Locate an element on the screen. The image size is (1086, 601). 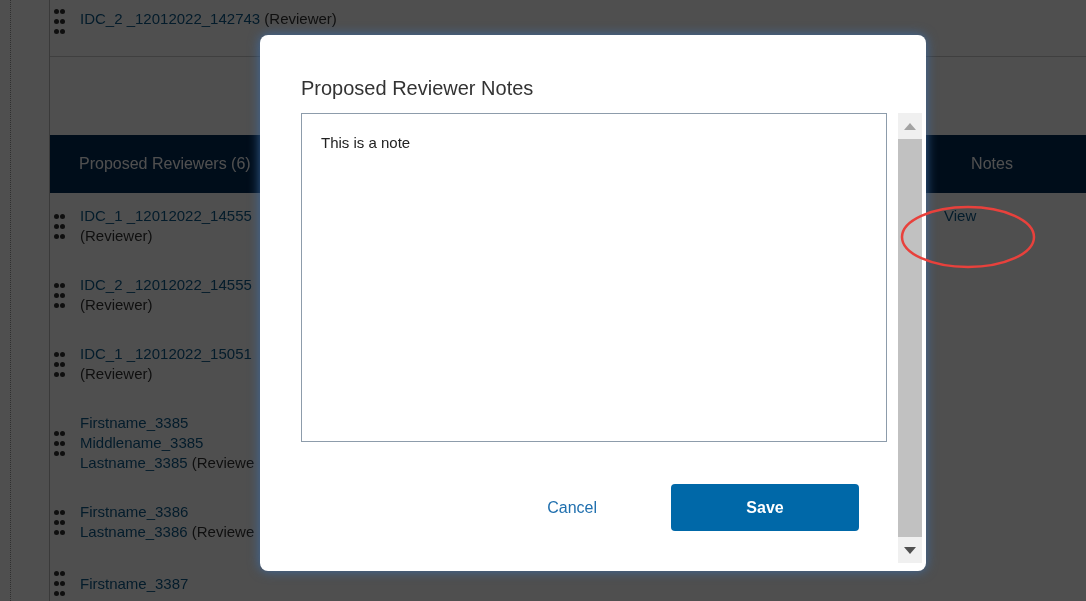
reviewer-link: Middlename_3385 is located at coordinates (142, 442).